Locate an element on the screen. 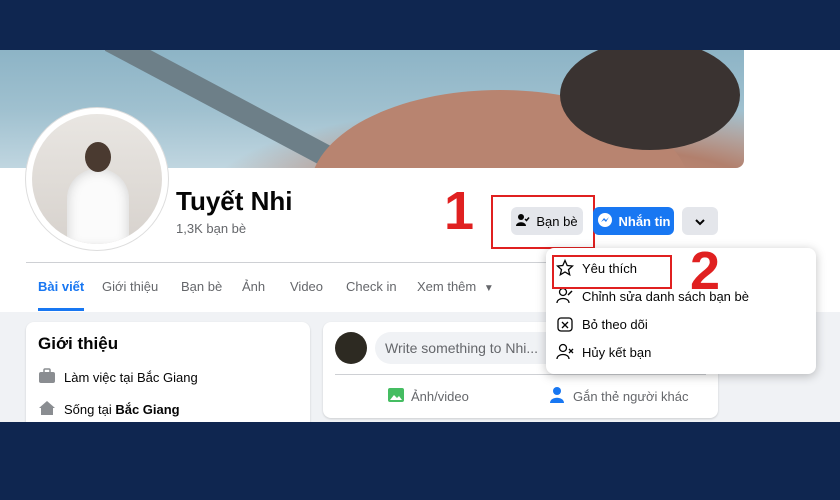  intro-work-row: Làm việc tại Bắc Giang is located at coordinates (118, 377).